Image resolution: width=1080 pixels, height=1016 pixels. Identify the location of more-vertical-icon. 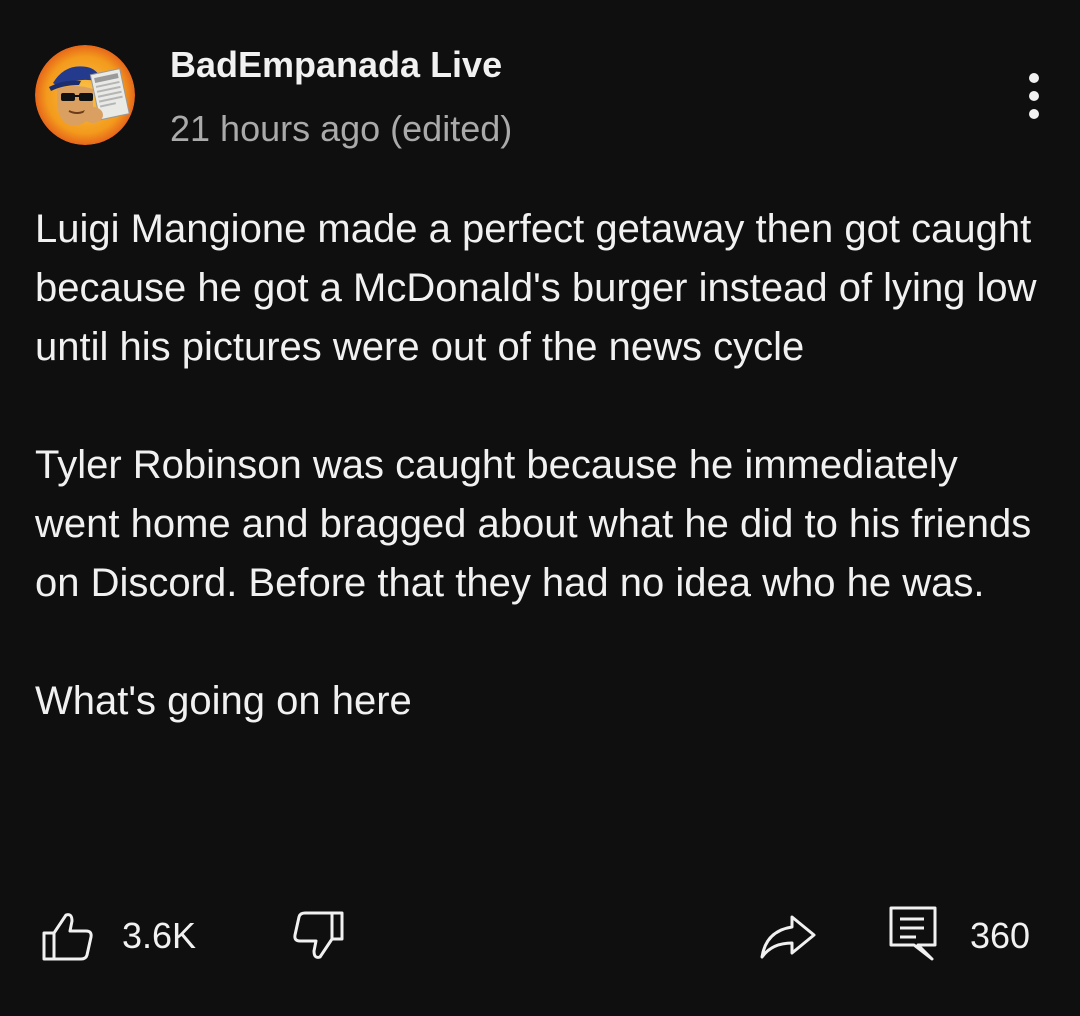
(1034, 96).